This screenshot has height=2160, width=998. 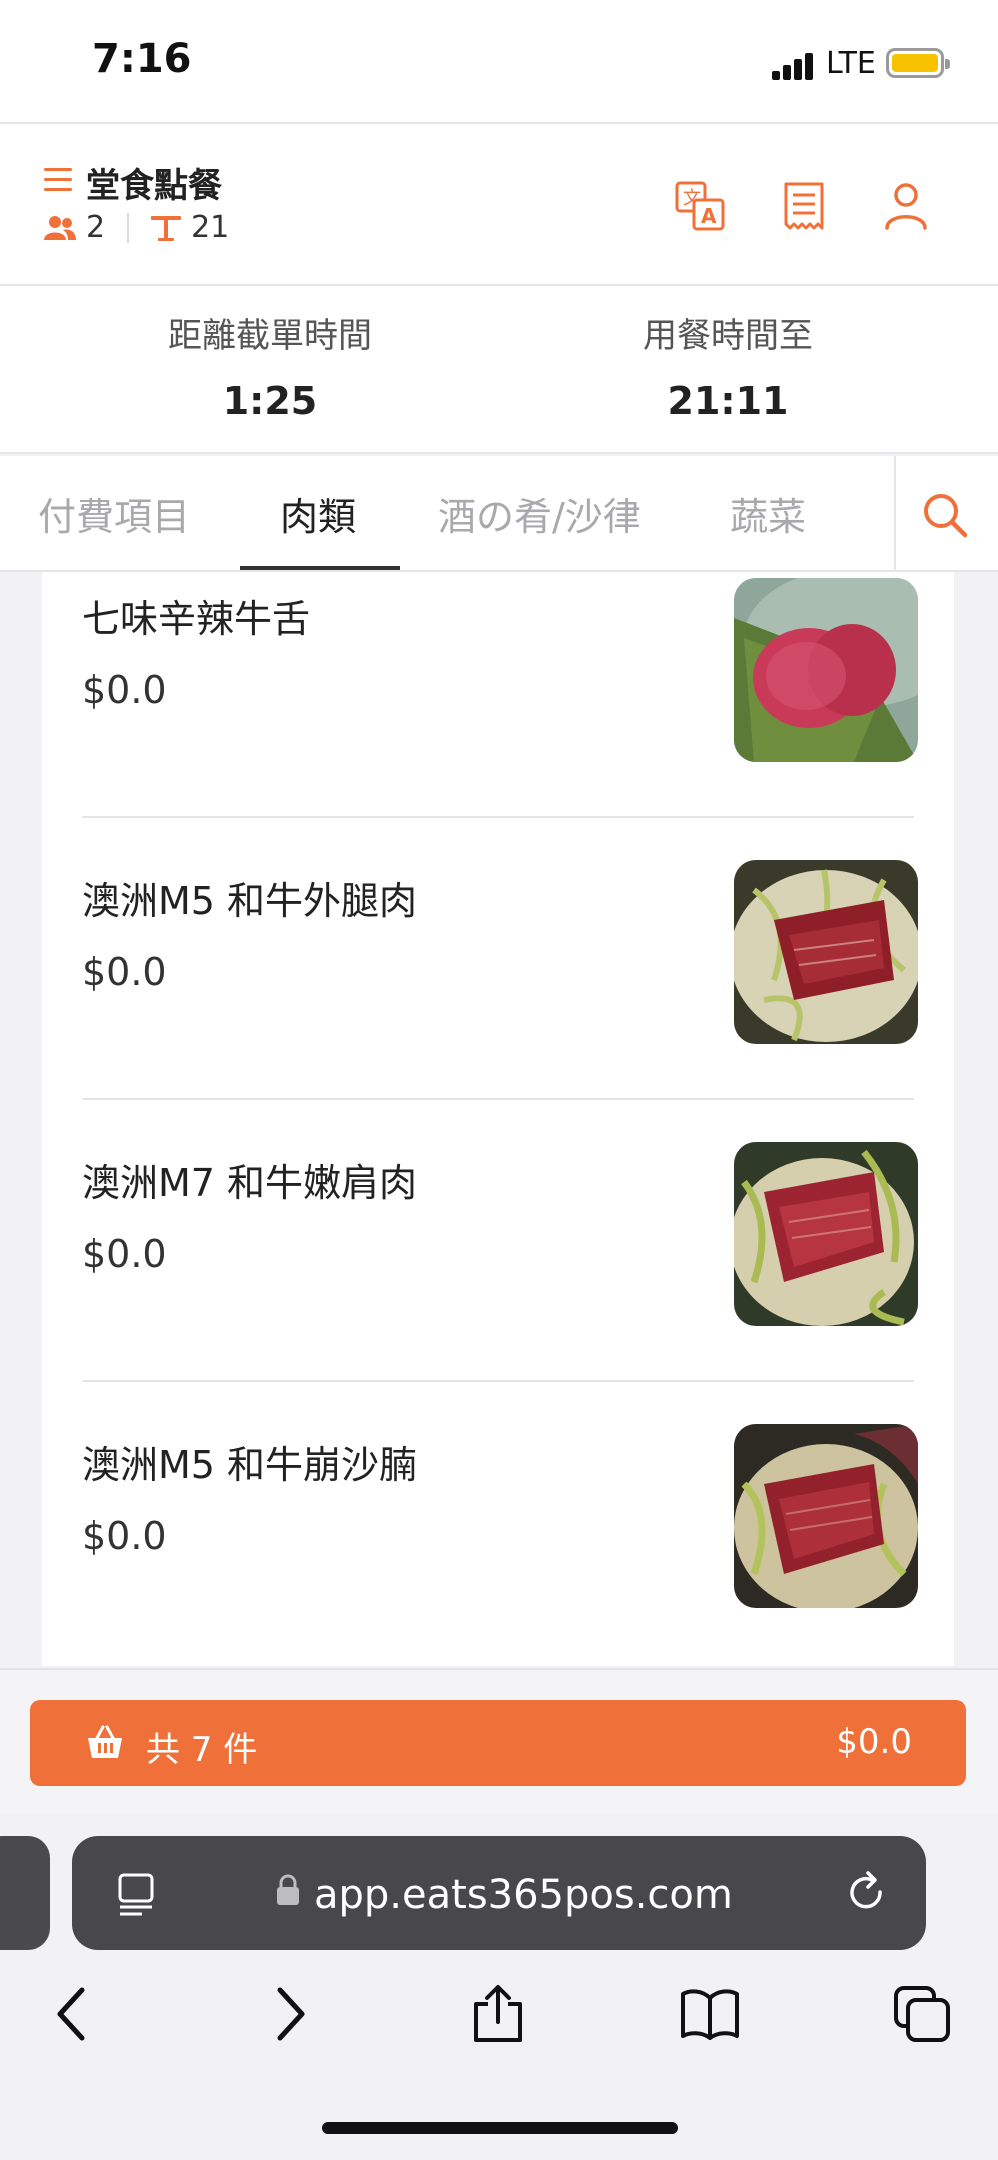 What do you see at coordinates (874, 1742) in the screenshot?
I see `cart-total: $0.0` at bounding box center [874, 1742].